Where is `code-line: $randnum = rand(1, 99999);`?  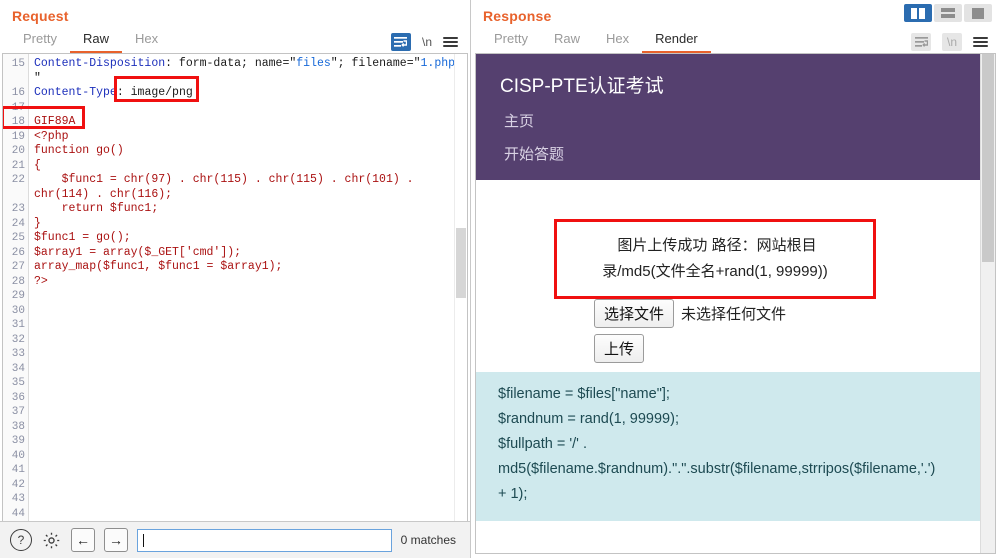
code-line: $randnum = rand(1, 99999); is located at coordinates (588, 419).